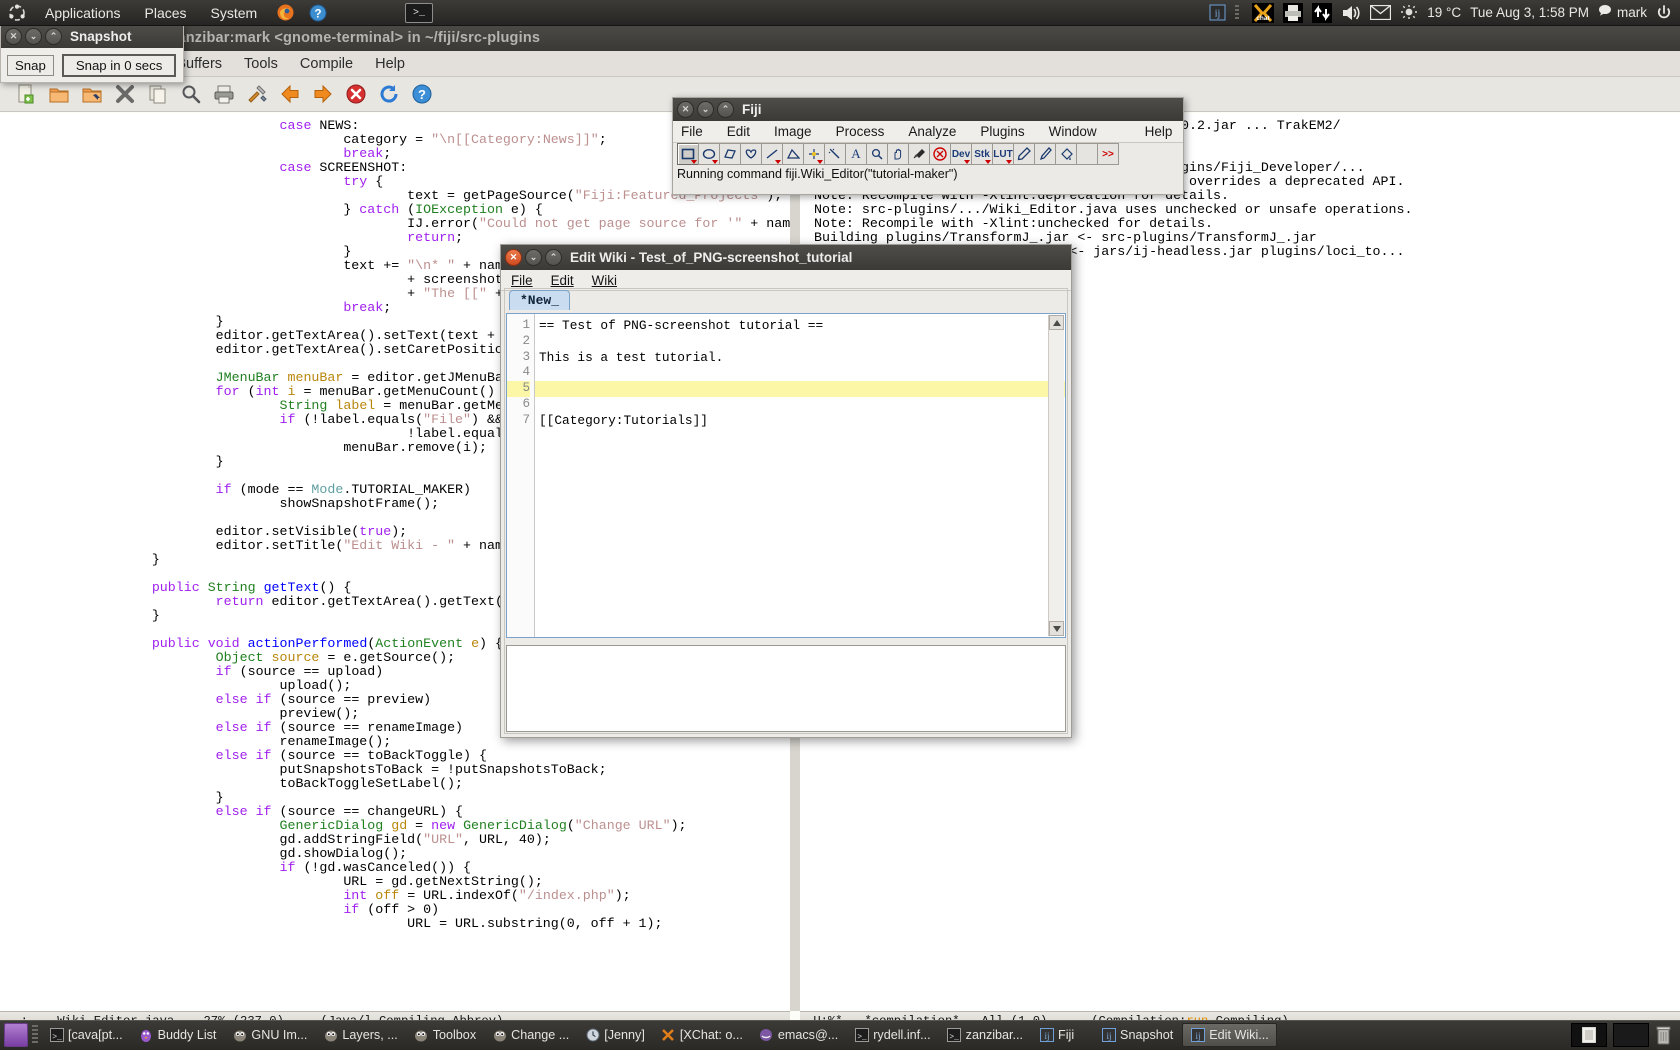 This screenshot has height=1050, width=1680. Describe the element at coordinates (835, 154) in the screenshot. I see `wand-tool-icon` at that location.